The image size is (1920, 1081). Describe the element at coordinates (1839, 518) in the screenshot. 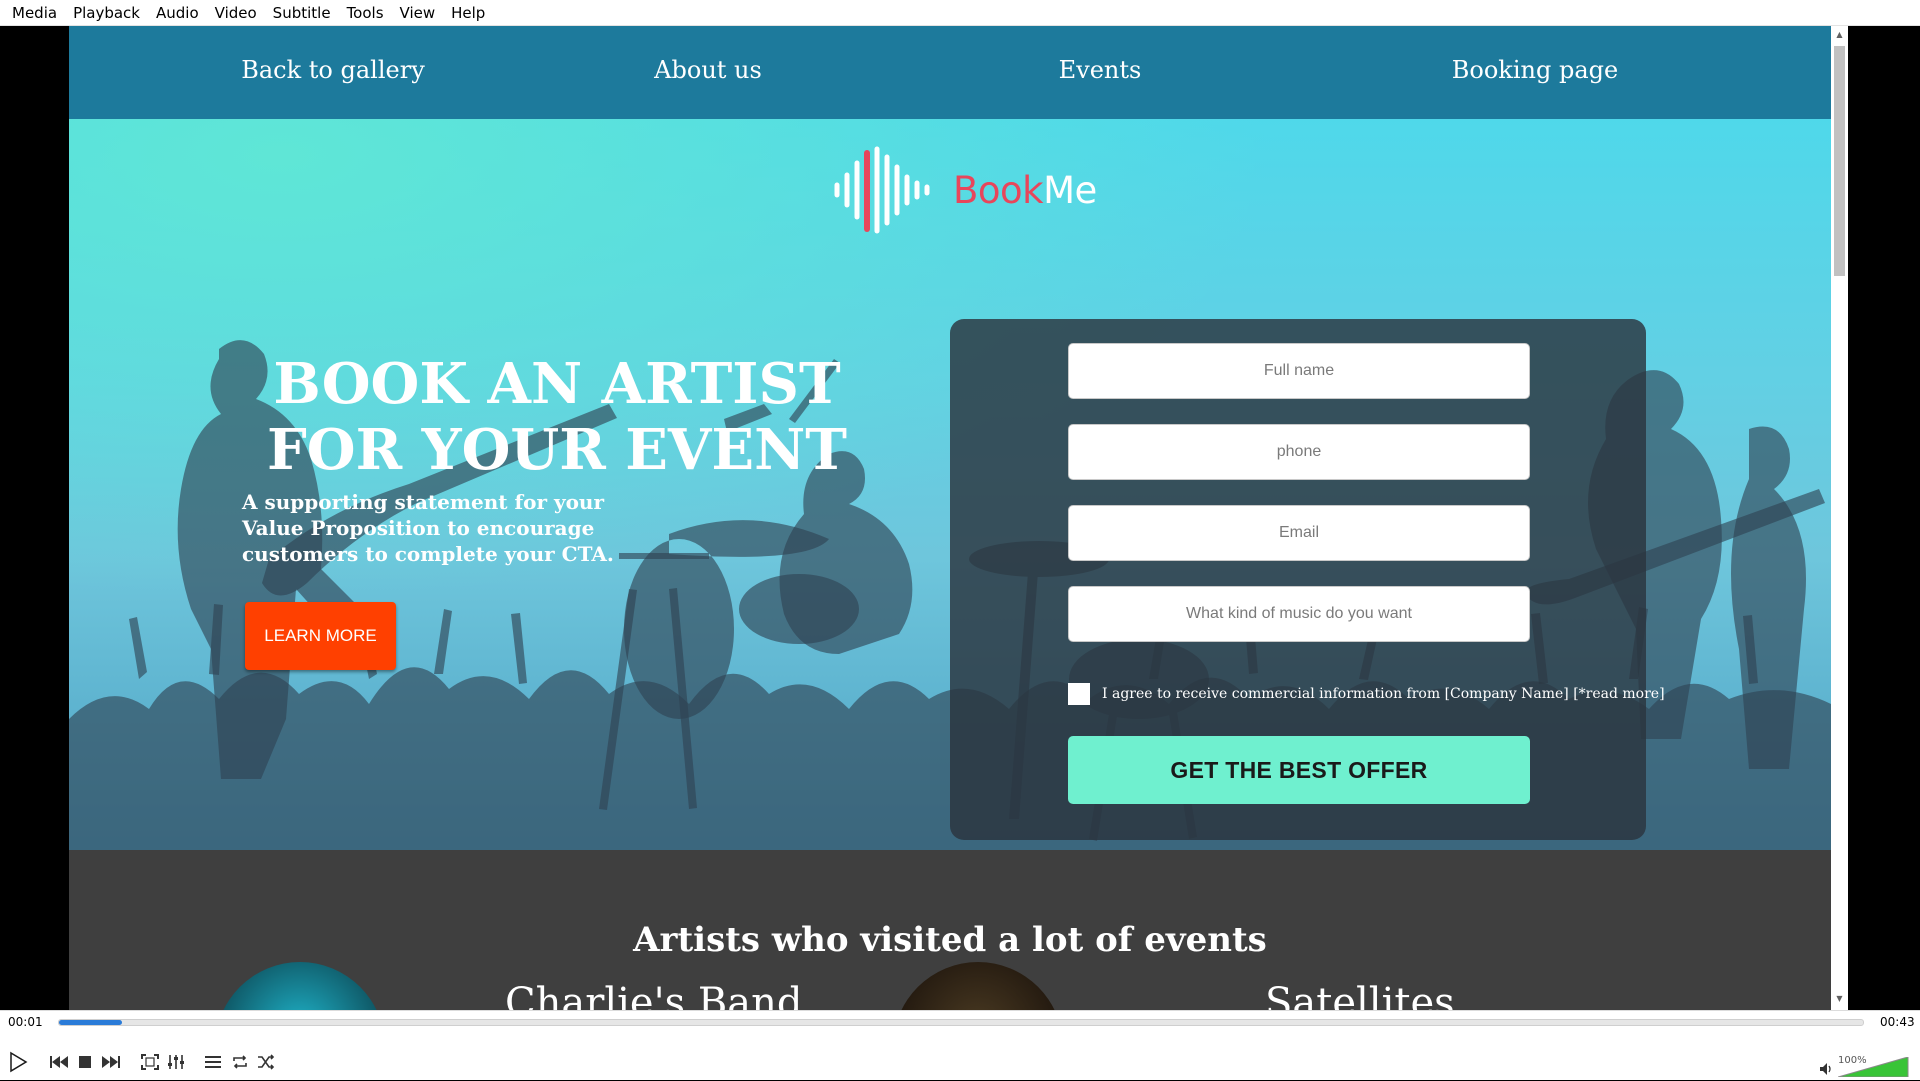

I see `vertical-scrollbar: ▲ ▼` at that location.